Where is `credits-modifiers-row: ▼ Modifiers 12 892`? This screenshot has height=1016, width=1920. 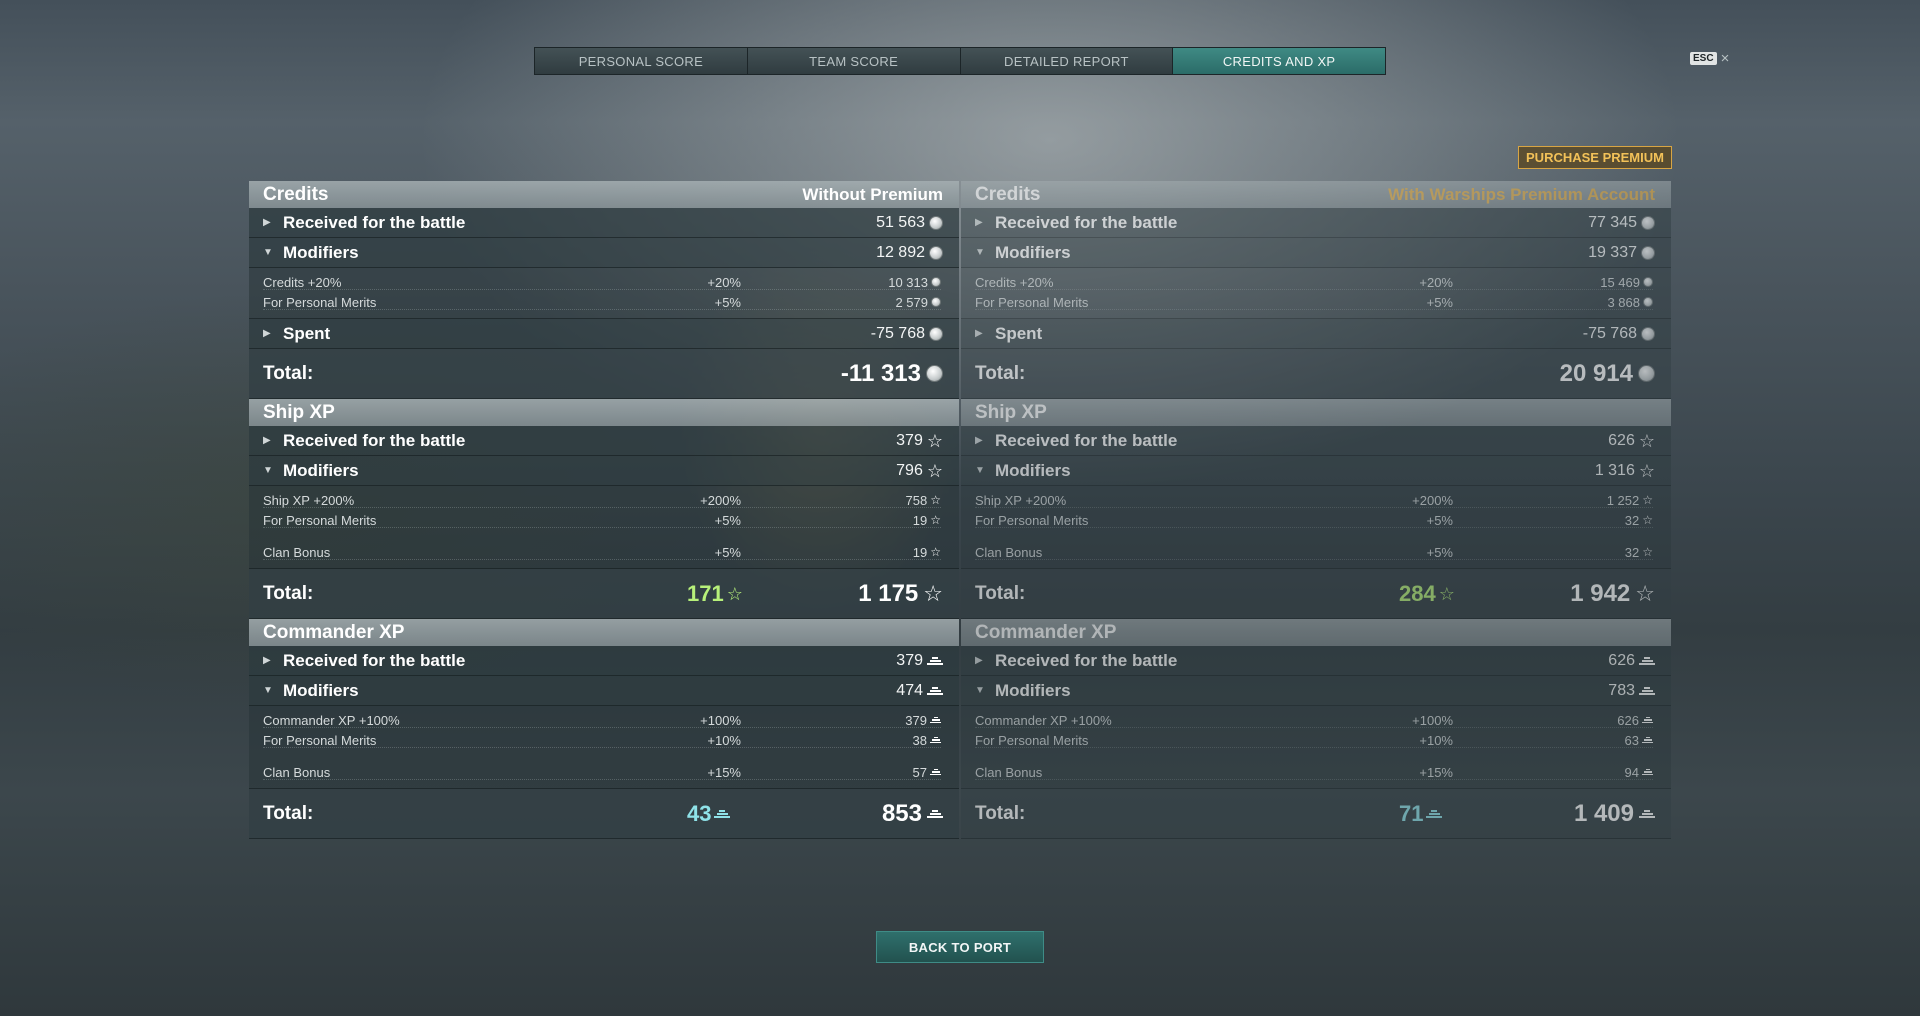
credits-modifiers-row: ▼ Modifiers 12 892 is located at coordinates (604, 253).